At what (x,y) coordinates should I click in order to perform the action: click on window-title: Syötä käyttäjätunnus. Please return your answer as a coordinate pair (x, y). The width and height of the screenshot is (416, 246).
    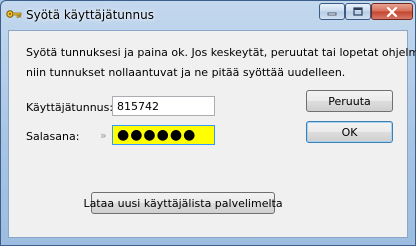
    Looking at the image, I should click on (90, 15).